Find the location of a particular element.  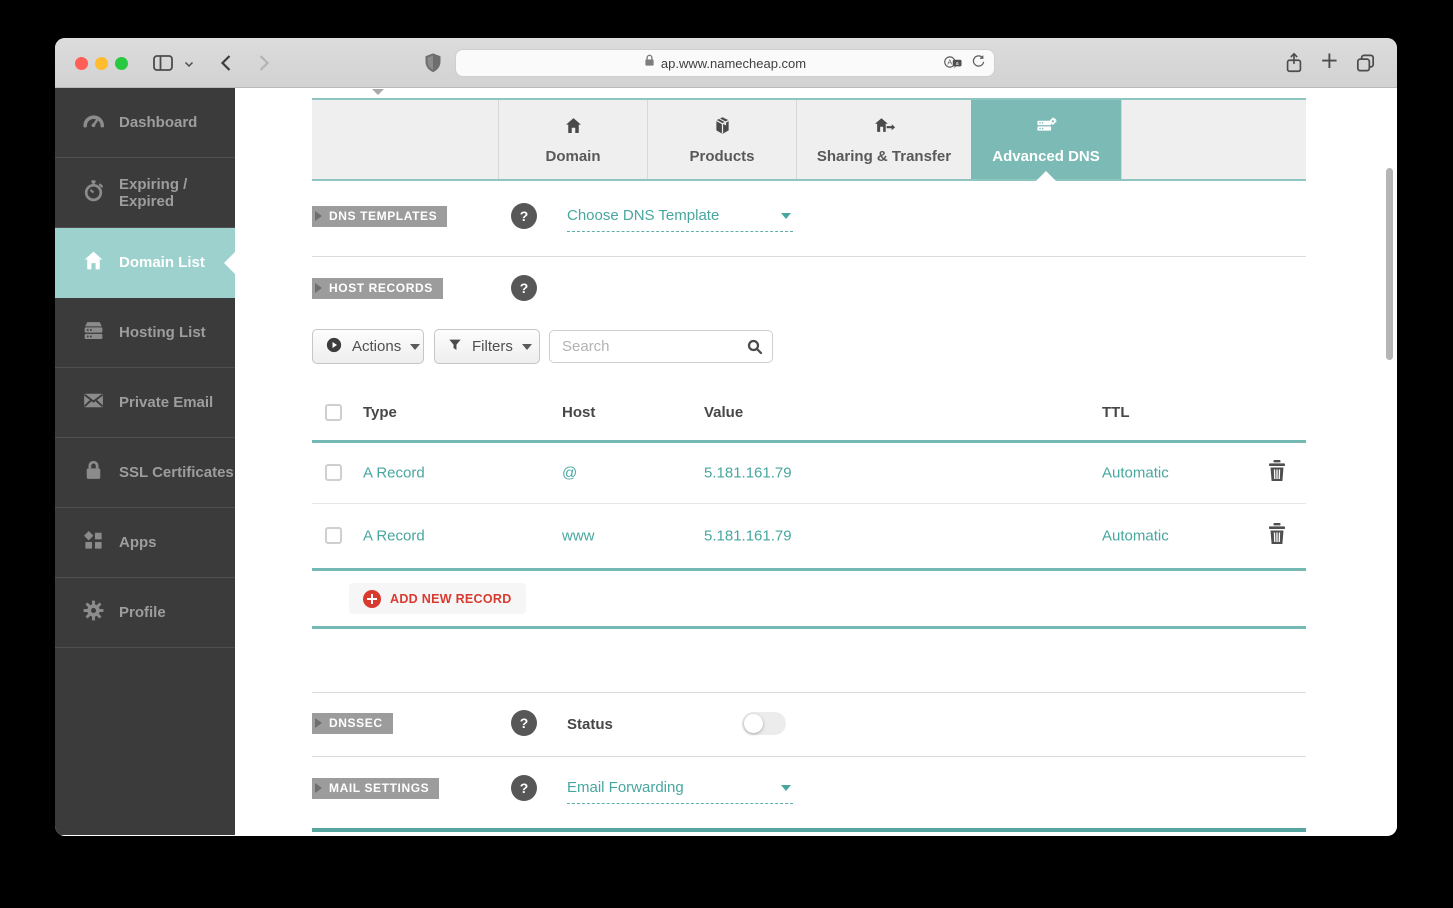

stopwatch-icon is located at coordinates (93, 193).